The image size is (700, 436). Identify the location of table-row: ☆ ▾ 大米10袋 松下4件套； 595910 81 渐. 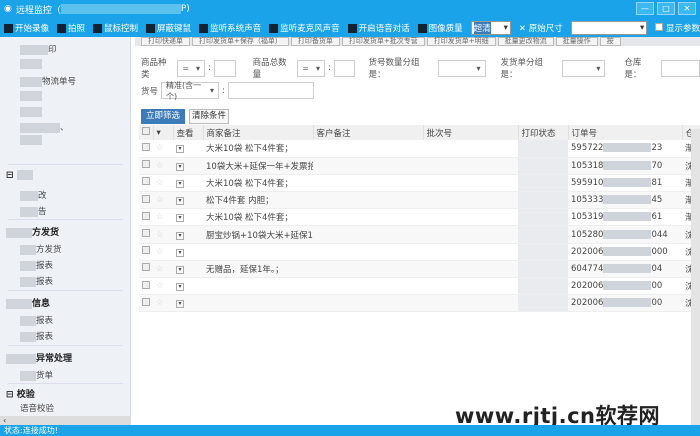
(419, 183).